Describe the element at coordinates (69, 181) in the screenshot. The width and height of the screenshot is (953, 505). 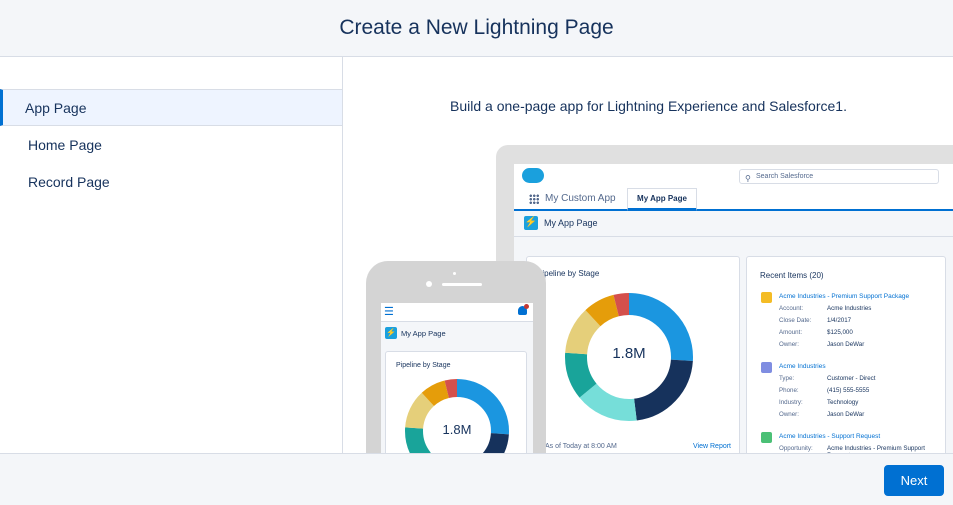
I see `sidebar-item-label: Record Page` at that location.